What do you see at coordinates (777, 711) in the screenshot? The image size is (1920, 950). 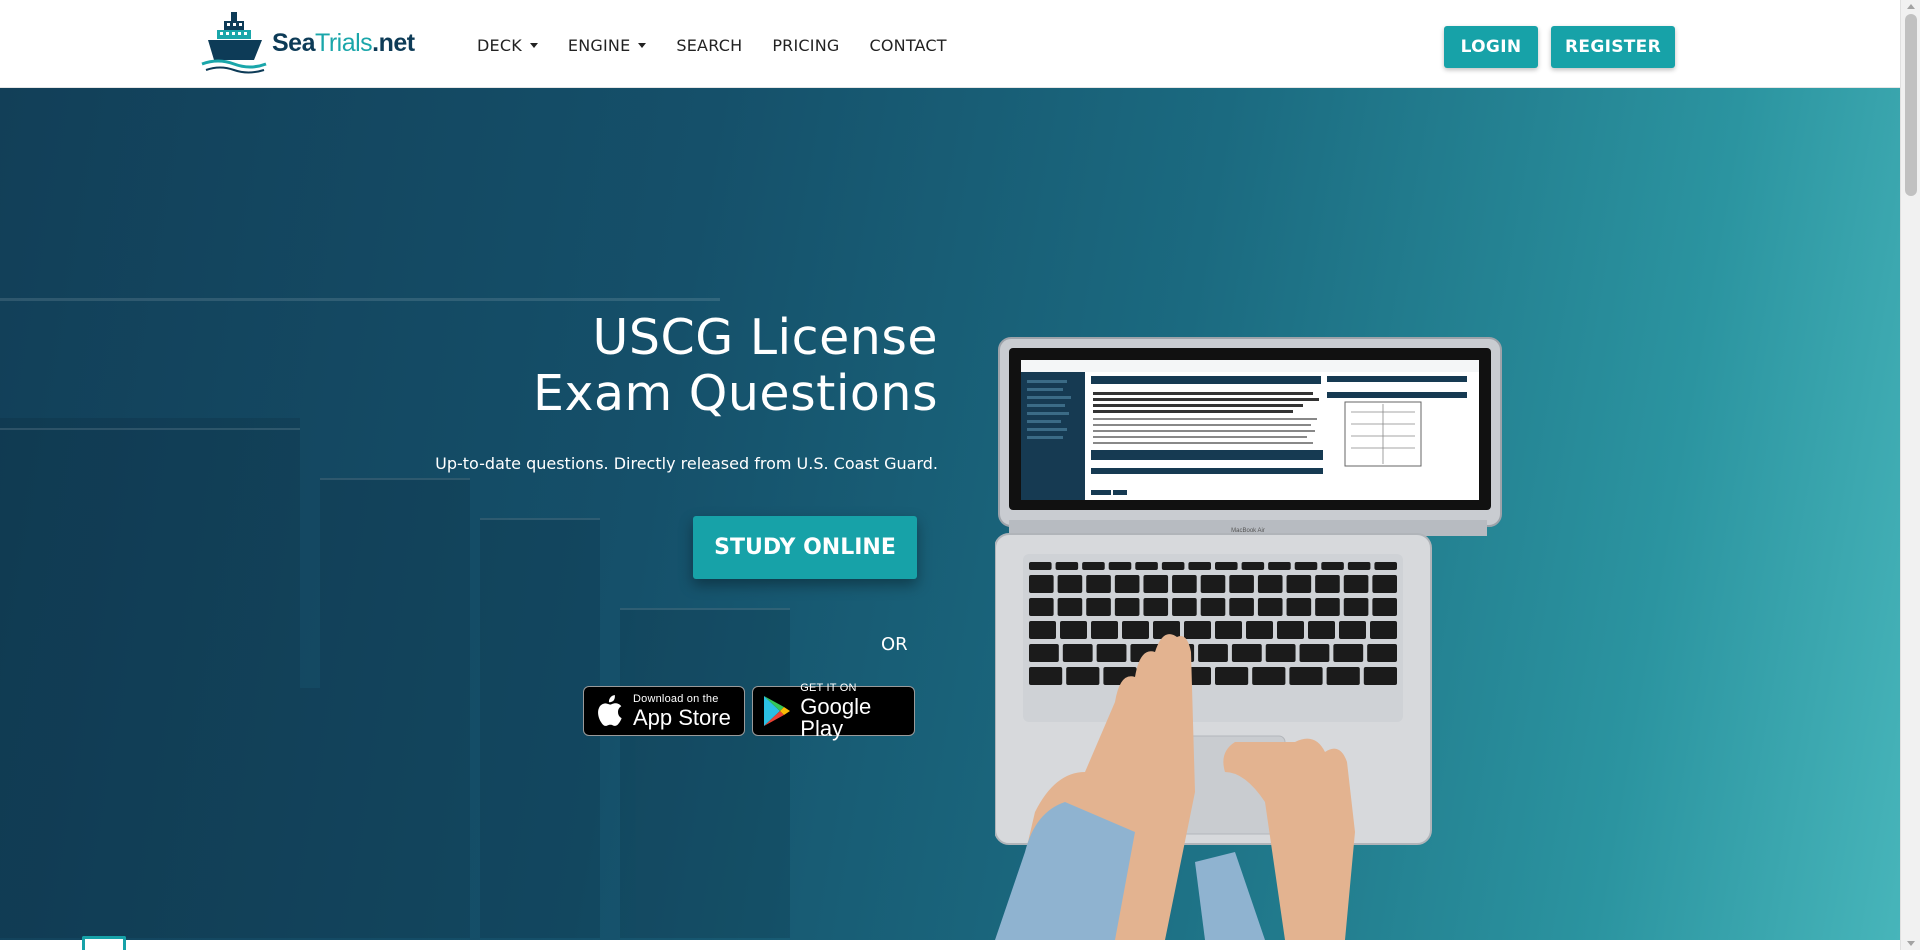 I see `google-play-icon` at bounding box center [777, 711].